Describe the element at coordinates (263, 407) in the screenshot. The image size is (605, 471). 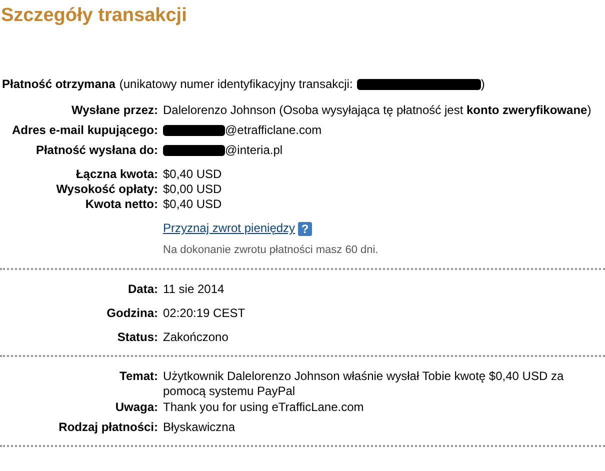
I see `field-value: Thank you for using eTrafficLane.com` at that location.